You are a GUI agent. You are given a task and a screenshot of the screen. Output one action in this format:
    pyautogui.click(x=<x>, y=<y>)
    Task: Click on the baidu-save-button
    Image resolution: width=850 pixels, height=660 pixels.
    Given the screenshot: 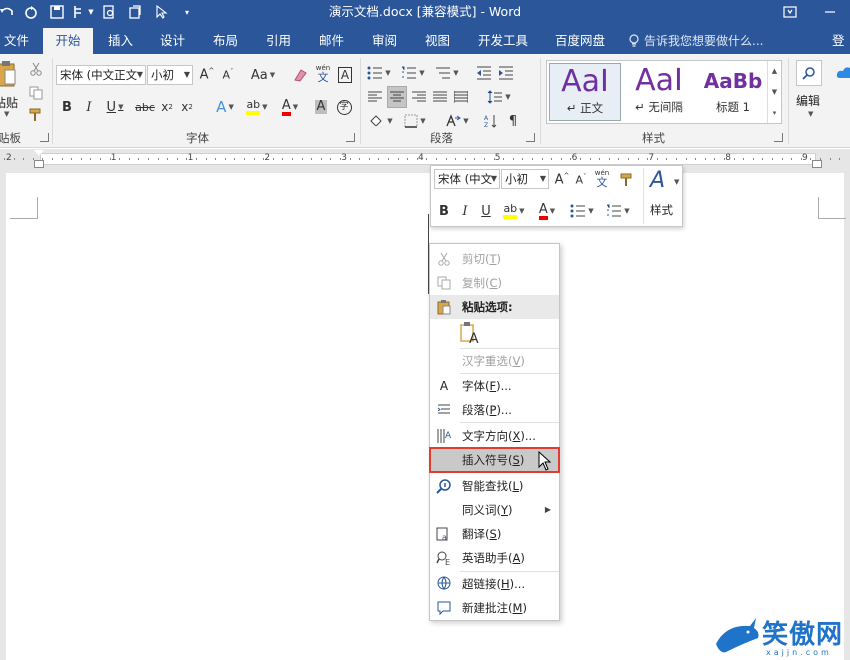 What is the action you would take?
    pyautogui.click(x=843, y=94)
    